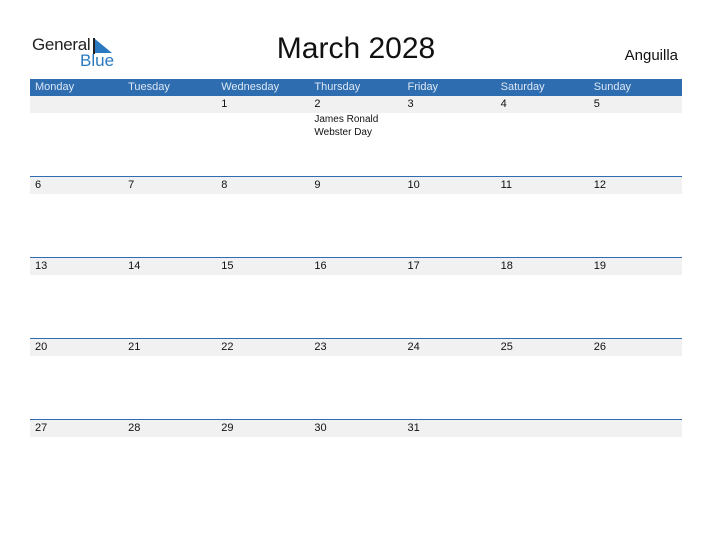 The height and width of the screenshot is (550, 712). What do you see at coordinates (356, 48) in the screenshot?
I see `calendar-title: March 2028` at bounding box center [356, 48].